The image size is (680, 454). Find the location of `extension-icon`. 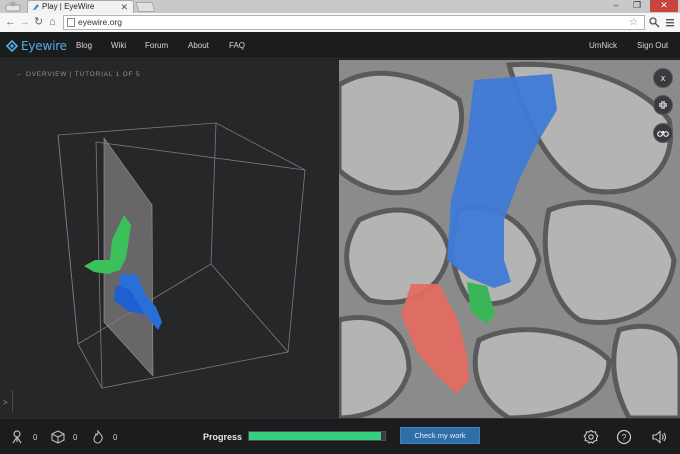

extension-icon is located at coordinates (654, 22).